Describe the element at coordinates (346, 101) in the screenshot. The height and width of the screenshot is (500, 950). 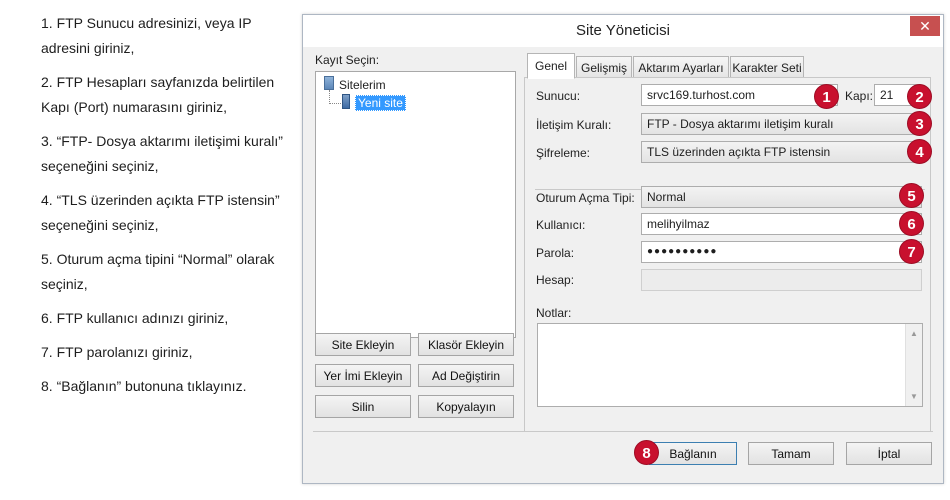
I see `server-icon` at that location.